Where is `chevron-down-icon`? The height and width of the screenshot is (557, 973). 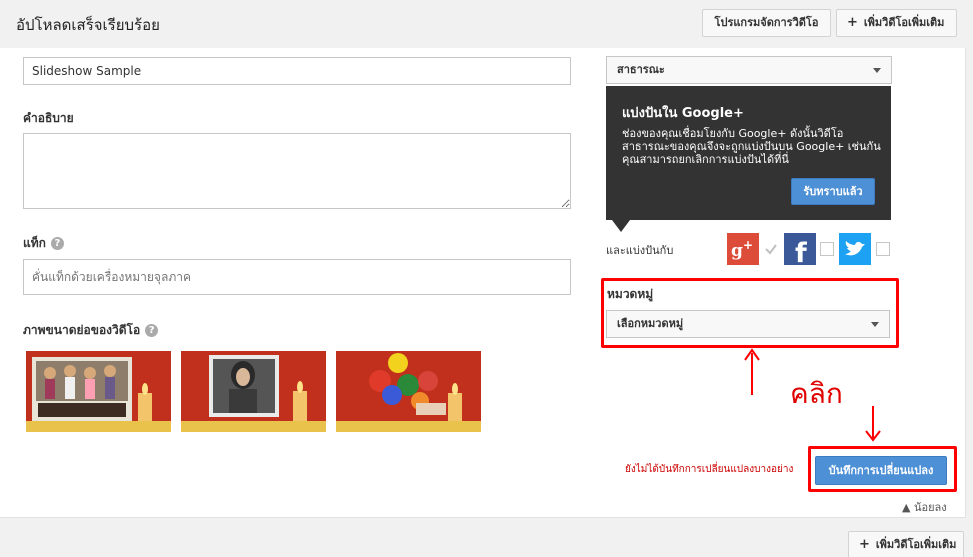
chevron-down-icon is located at coordinates (877, 70).